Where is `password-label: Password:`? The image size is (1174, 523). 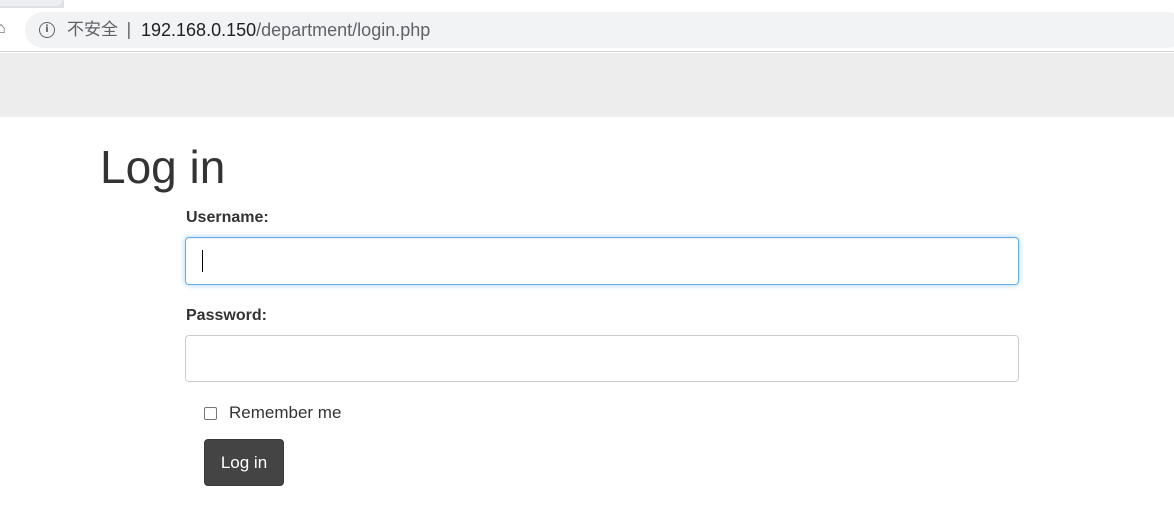 password-label: Password: is located at coordinates (226, 315).